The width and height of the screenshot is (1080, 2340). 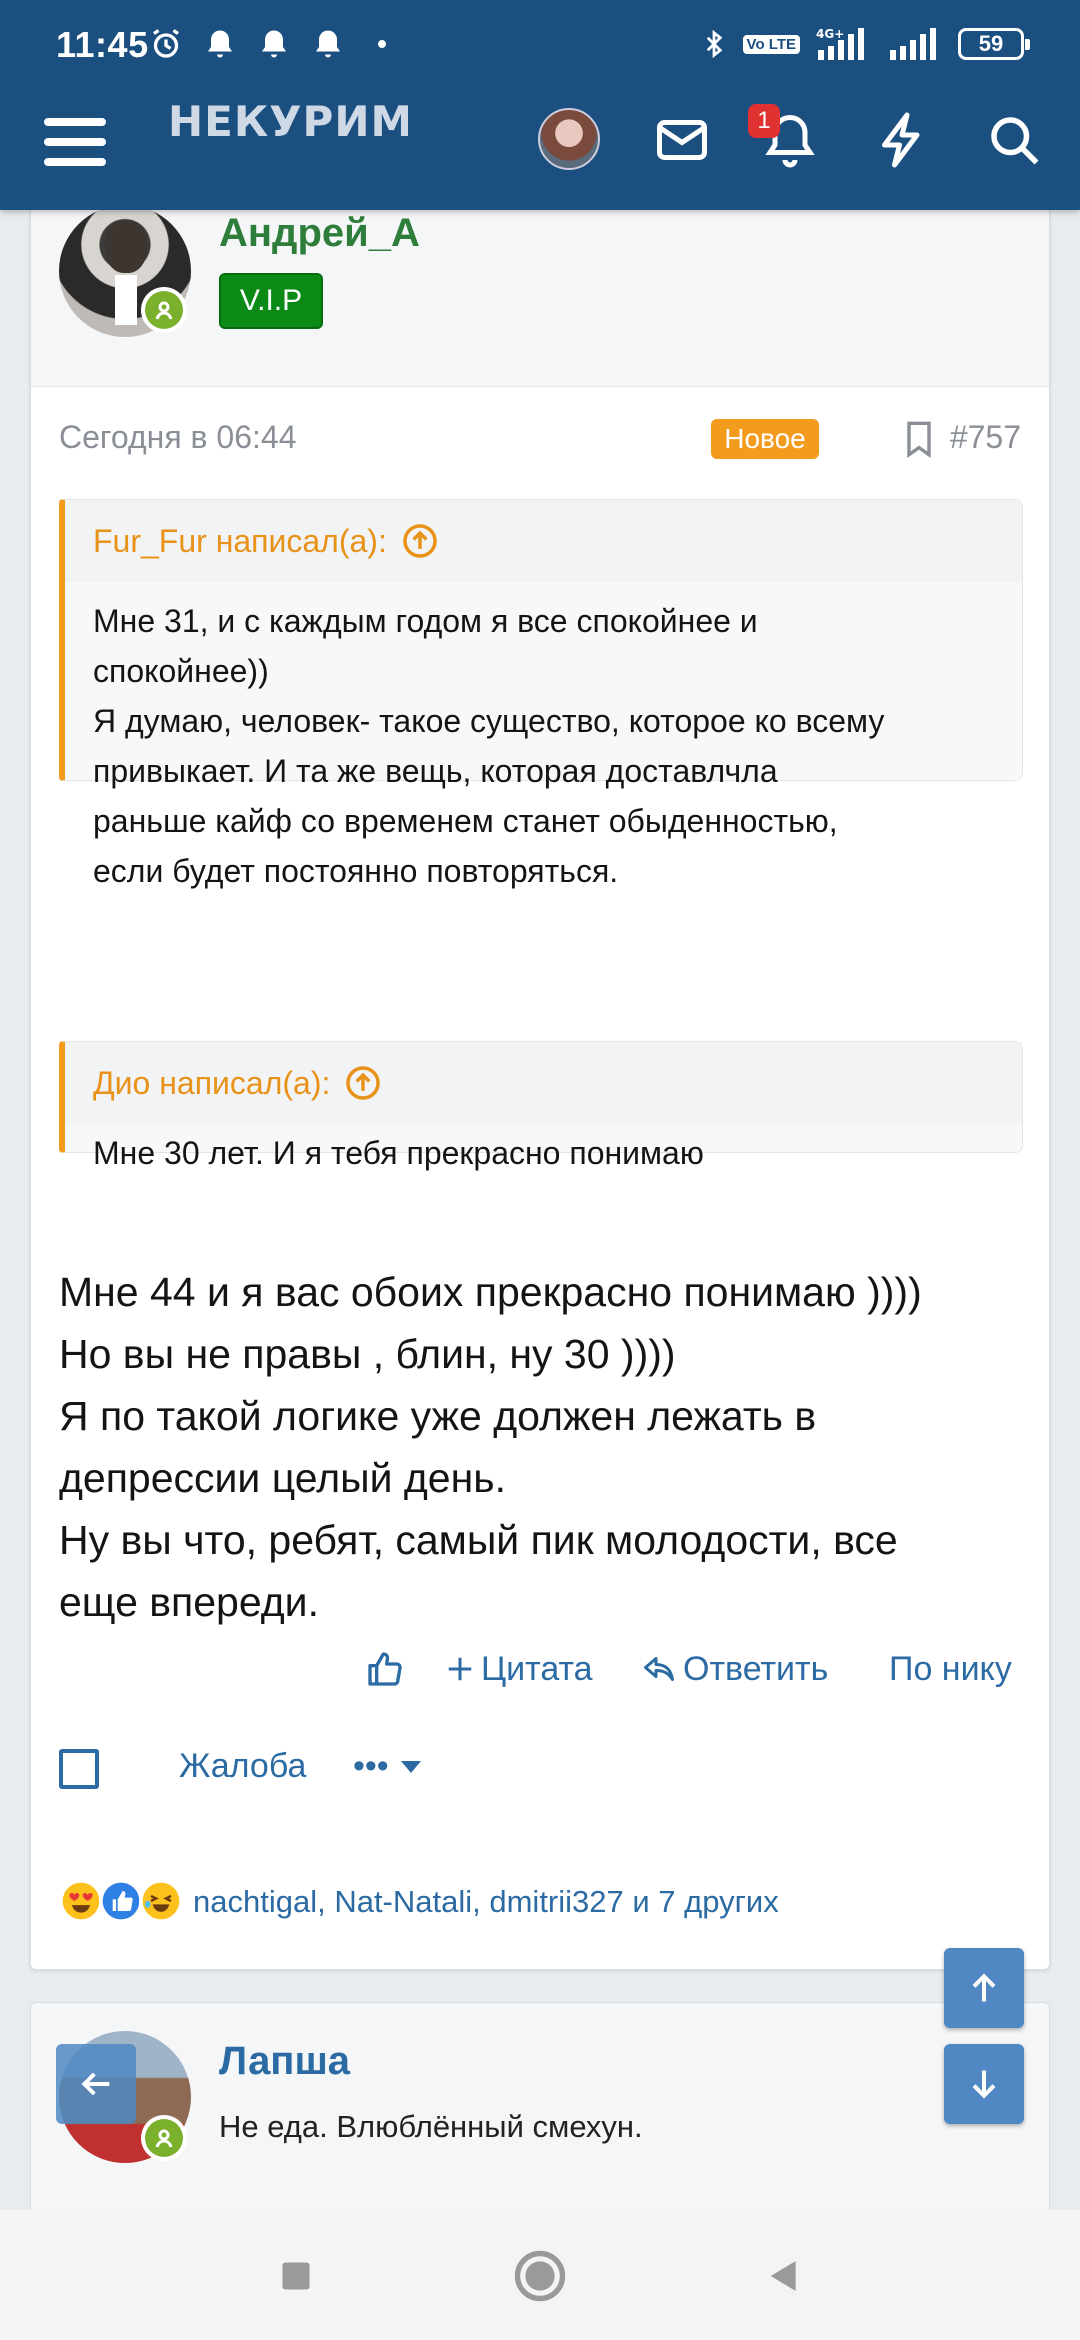 I want to click on inbox-button, so click(x=682, y=140).